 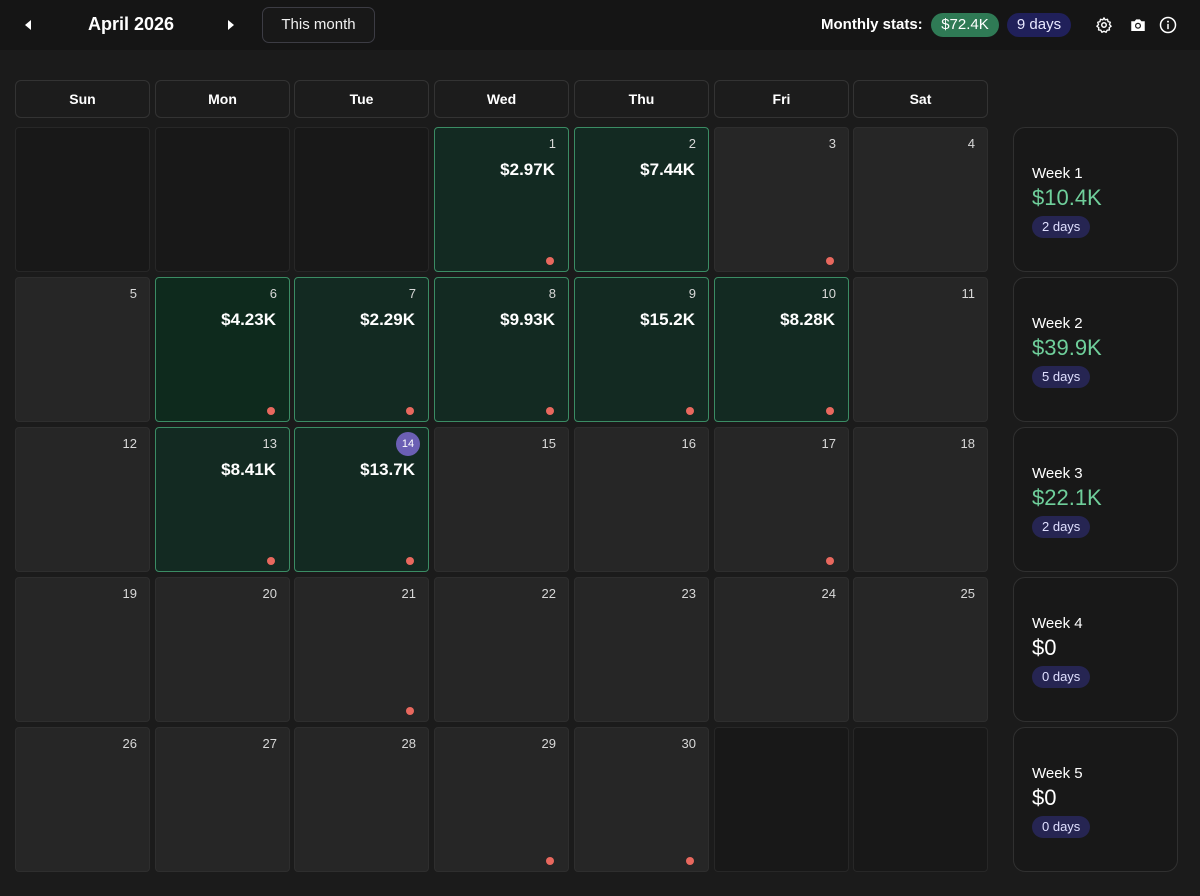 I want to click on weekday-header-thu: Thu, so click(x=641, y=99).